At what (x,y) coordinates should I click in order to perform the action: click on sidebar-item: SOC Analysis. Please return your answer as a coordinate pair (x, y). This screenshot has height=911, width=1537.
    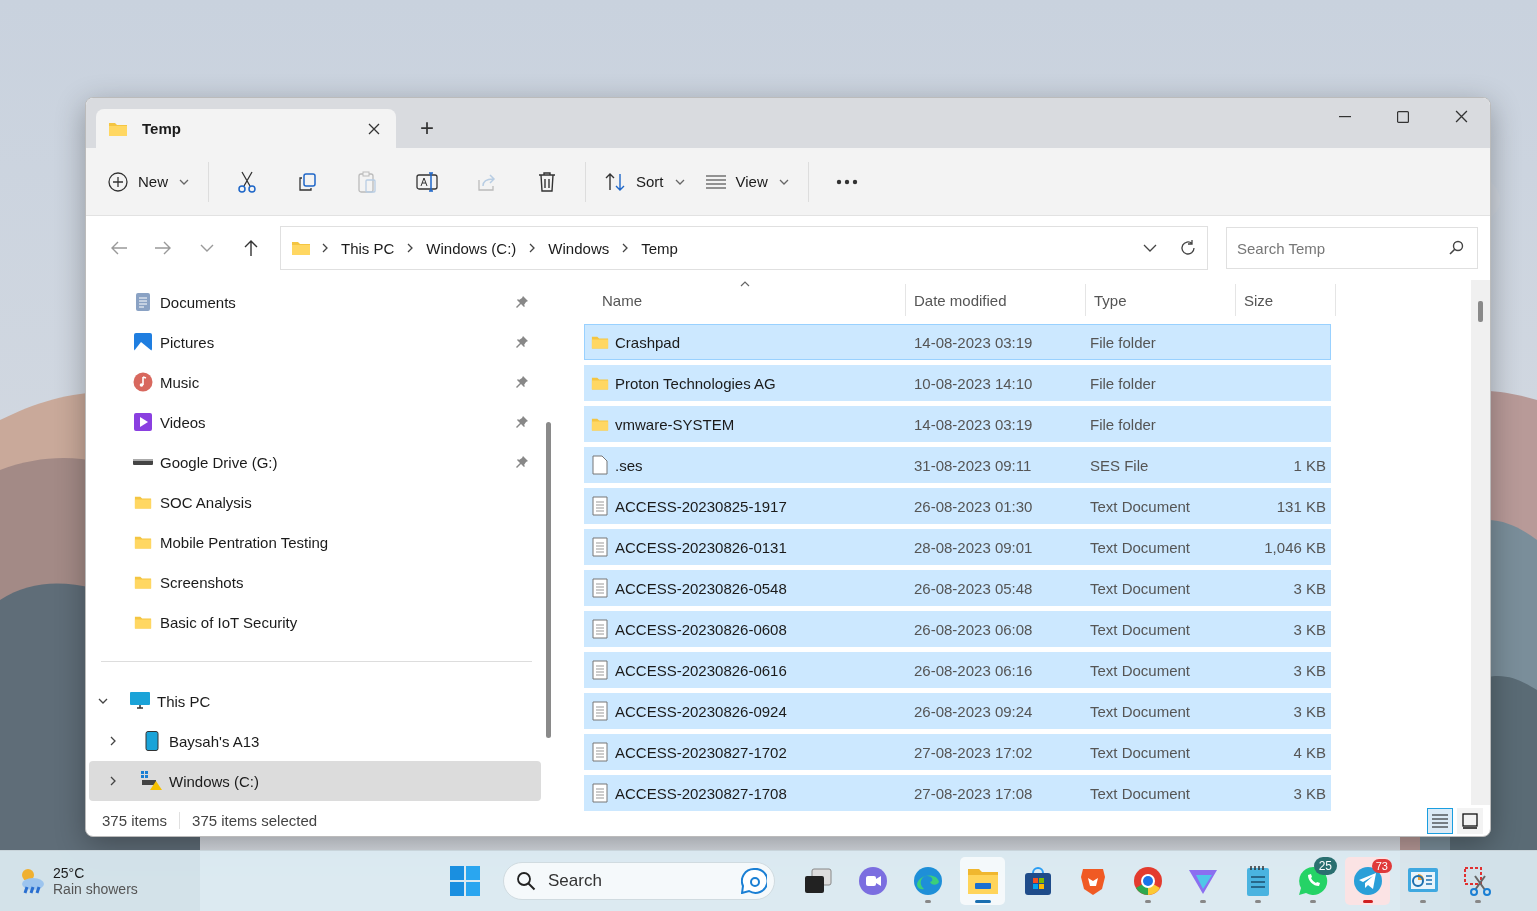
    Looking at the image, I should click on (315, 502).